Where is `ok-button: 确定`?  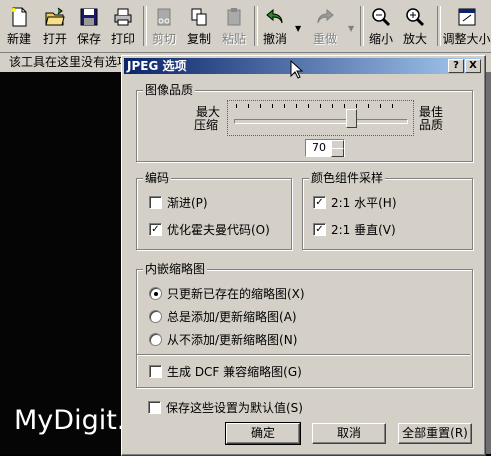
ok-button: 确定 is located at coordinates (263, 433).